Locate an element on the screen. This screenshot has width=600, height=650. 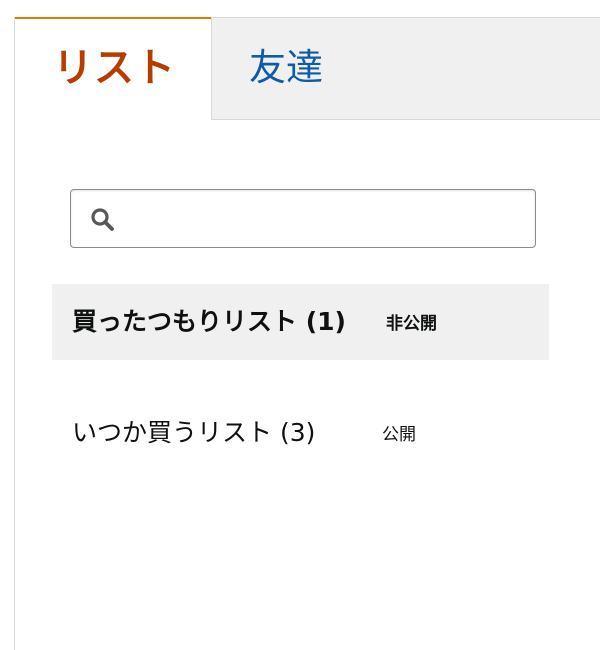
list-item-privacy: 公開 is located at coordinates (399, 435).